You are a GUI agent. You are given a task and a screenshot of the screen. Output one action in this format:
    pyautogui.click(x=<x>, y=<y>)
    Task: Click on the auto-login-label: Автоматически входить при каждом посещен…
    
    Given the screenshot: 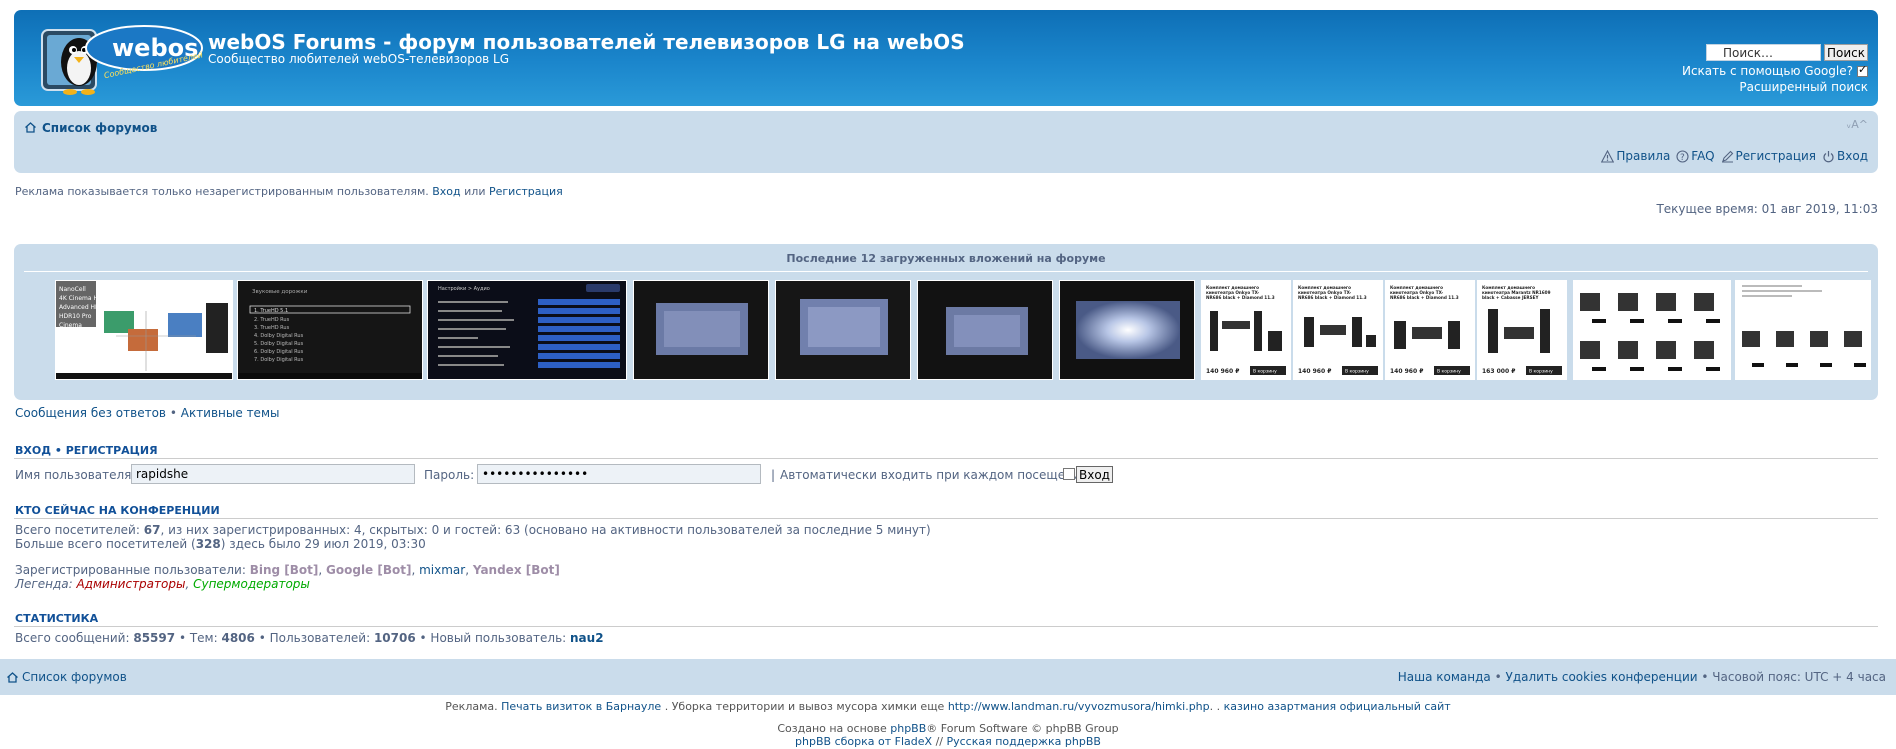 What is the action you would take?
    pyautogui.click(x=934, y=475)
    